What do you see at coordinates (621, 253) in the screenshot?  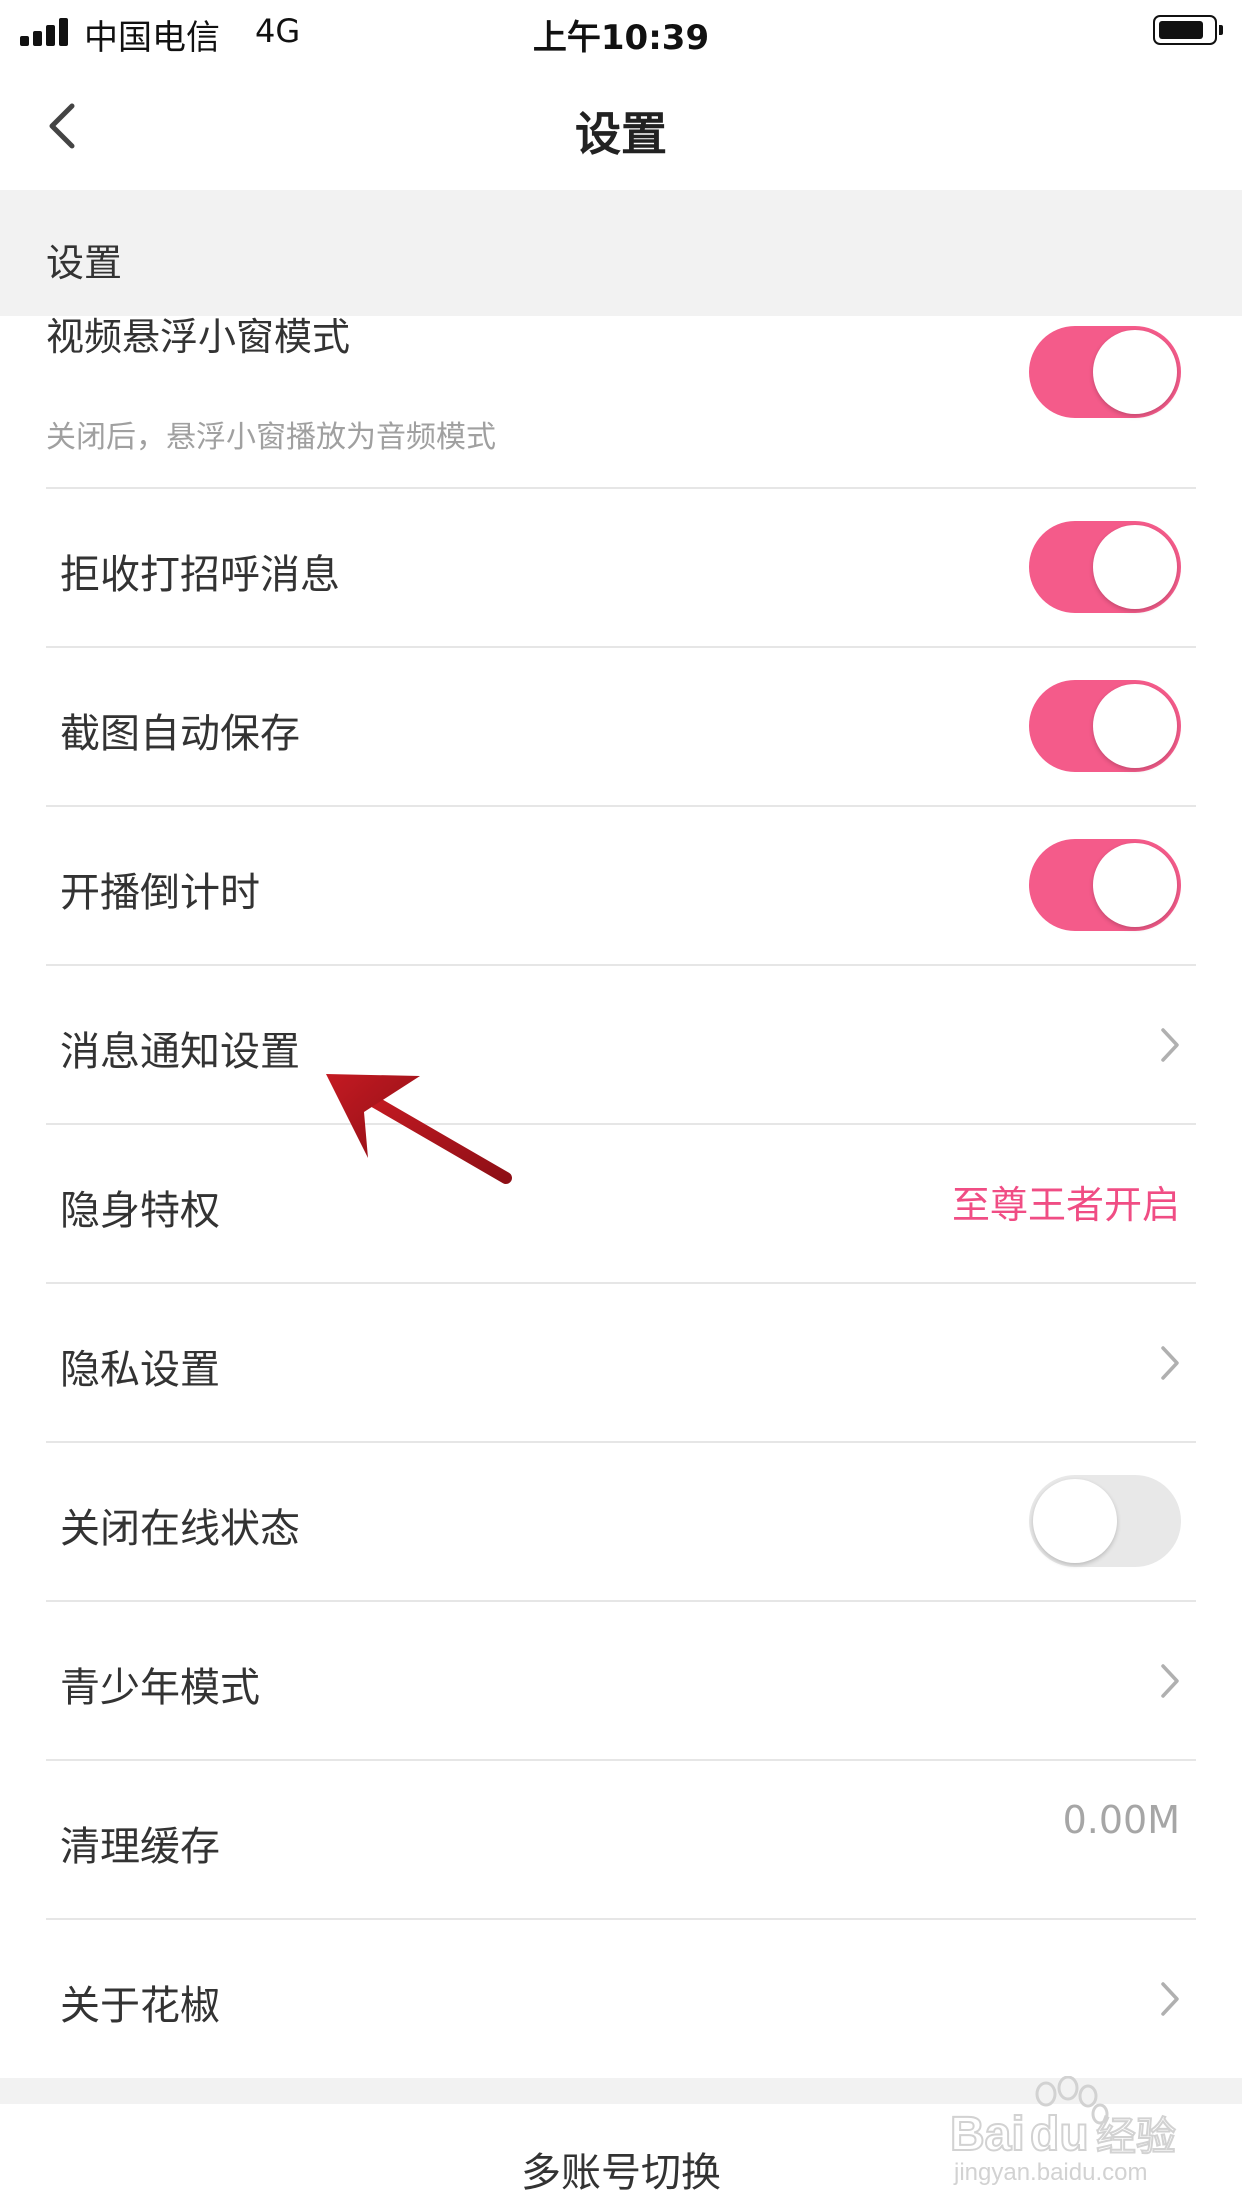 I see `section-header: 设置` at bounding box center [621, 253].